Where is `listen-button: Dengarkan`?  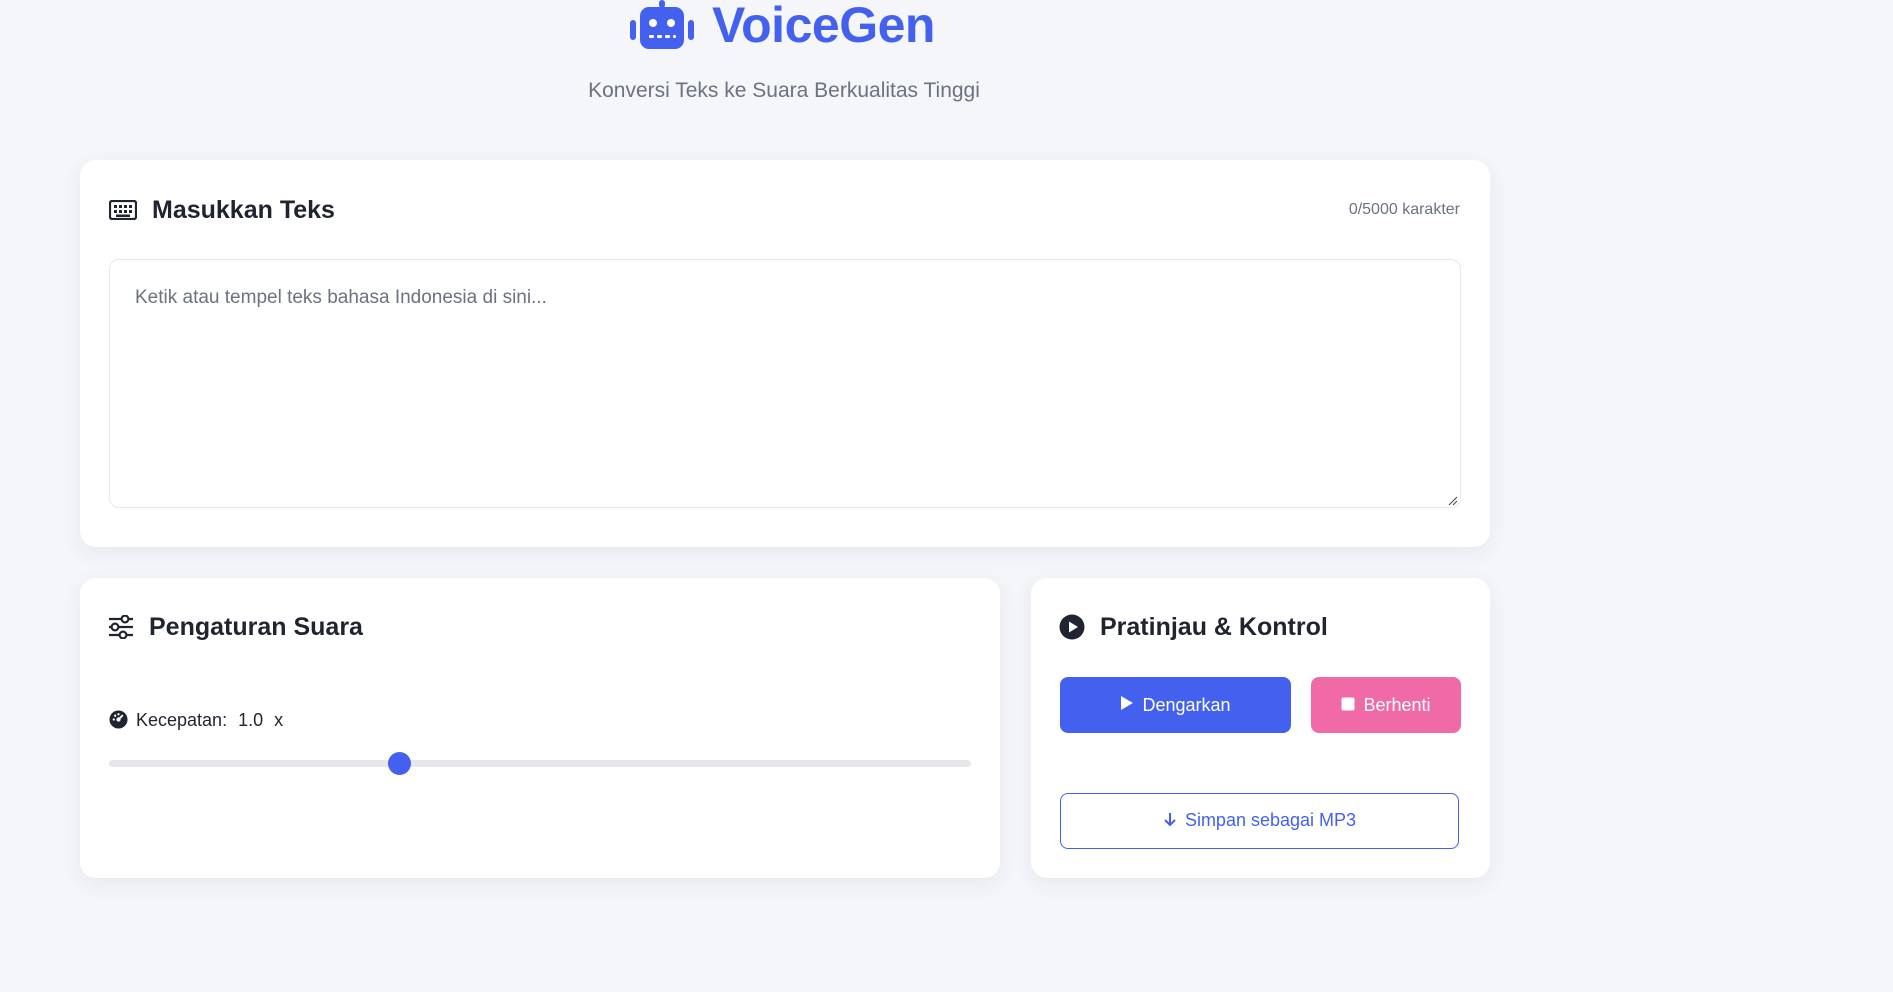 listen-button: Dengarkan is located at coordinates (1175, 705).